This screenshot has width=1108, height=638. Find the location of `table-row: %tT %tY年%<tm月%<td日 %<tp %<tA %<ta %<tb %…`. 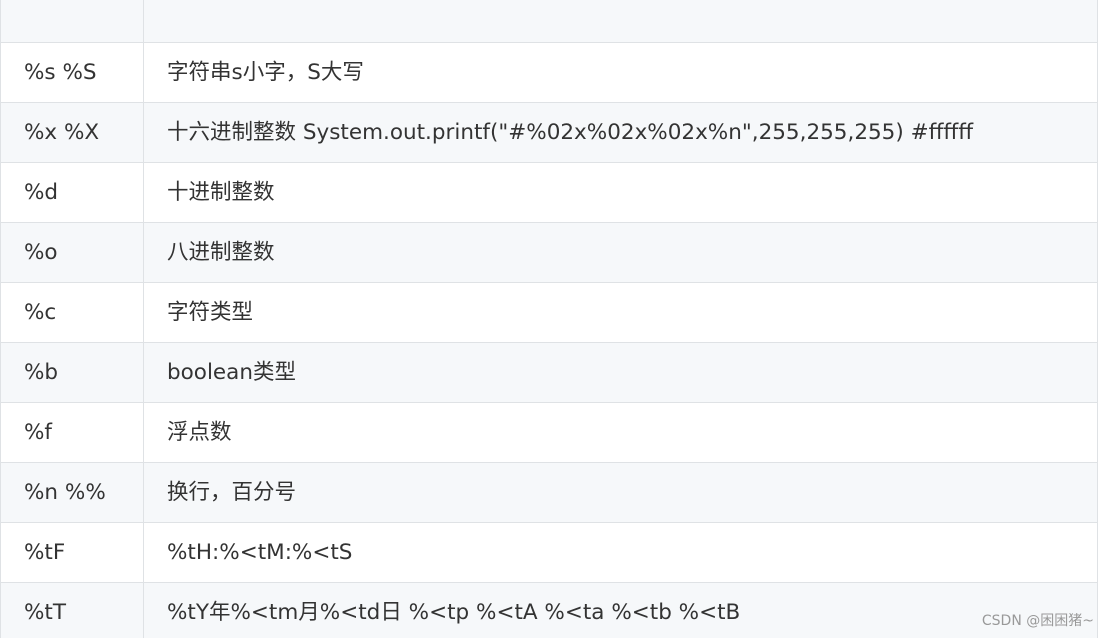

table-row: %tT %tY年%<tm月%<td日 %<tp %<tA %<ta %<tb %… is located at coordinates (549, 610).